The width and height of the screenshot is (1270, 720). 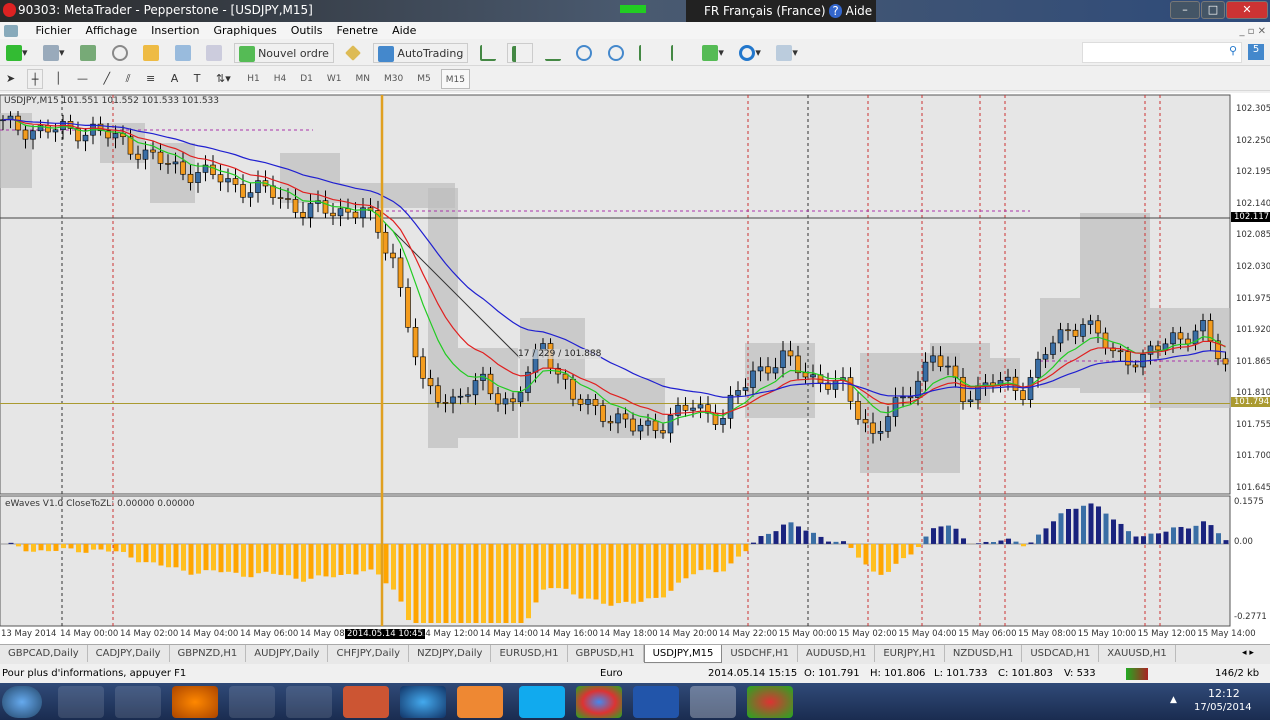 I want to click on crosshair-button: ┼, so click(x=35, y=79).